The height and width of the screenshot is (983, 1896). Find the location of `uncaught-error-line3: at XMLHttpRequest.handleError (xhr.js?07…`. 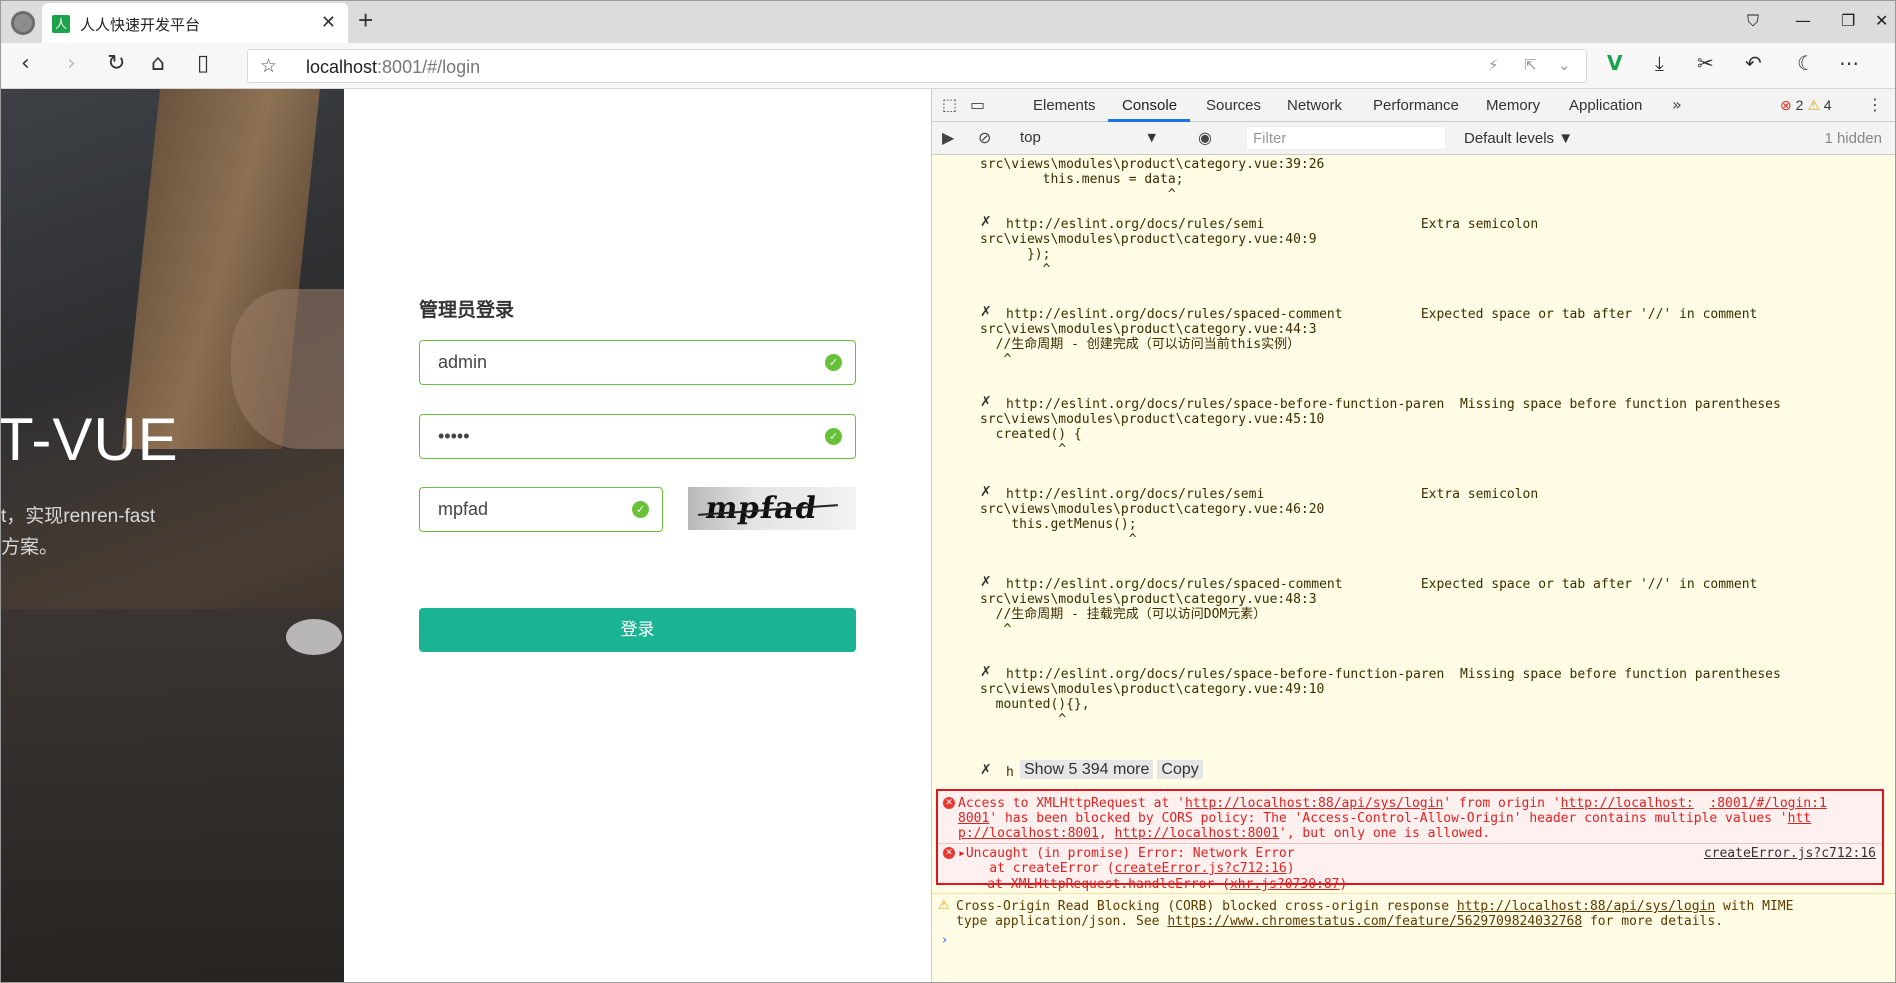

uncaught-error-line3: at XMLHttpRequest.handleError (xhr.js?07… is located at coordinates (1152, 884).